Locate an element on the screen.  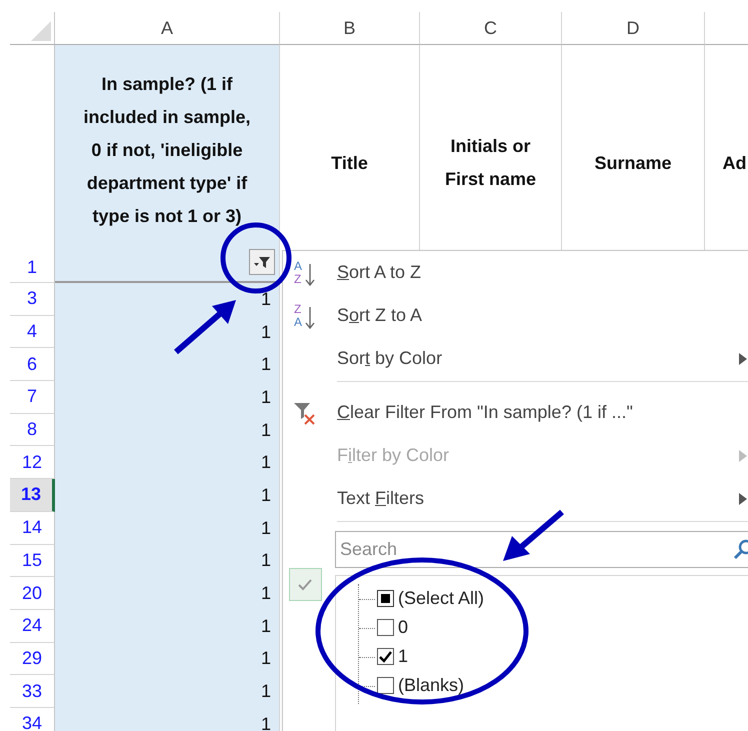
row-header: 24 is located at coordinates (32, 626).